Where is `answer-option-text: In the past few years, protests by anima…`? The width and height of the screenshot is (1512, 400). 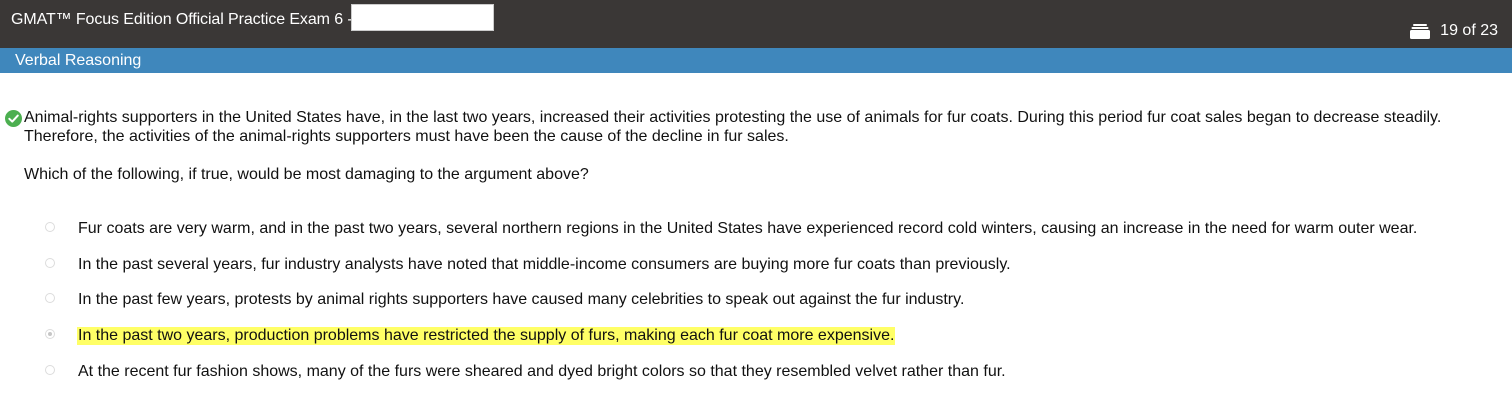 answer-option-text: In the past few years, protests by anima… is located at coordinates (521, 299).